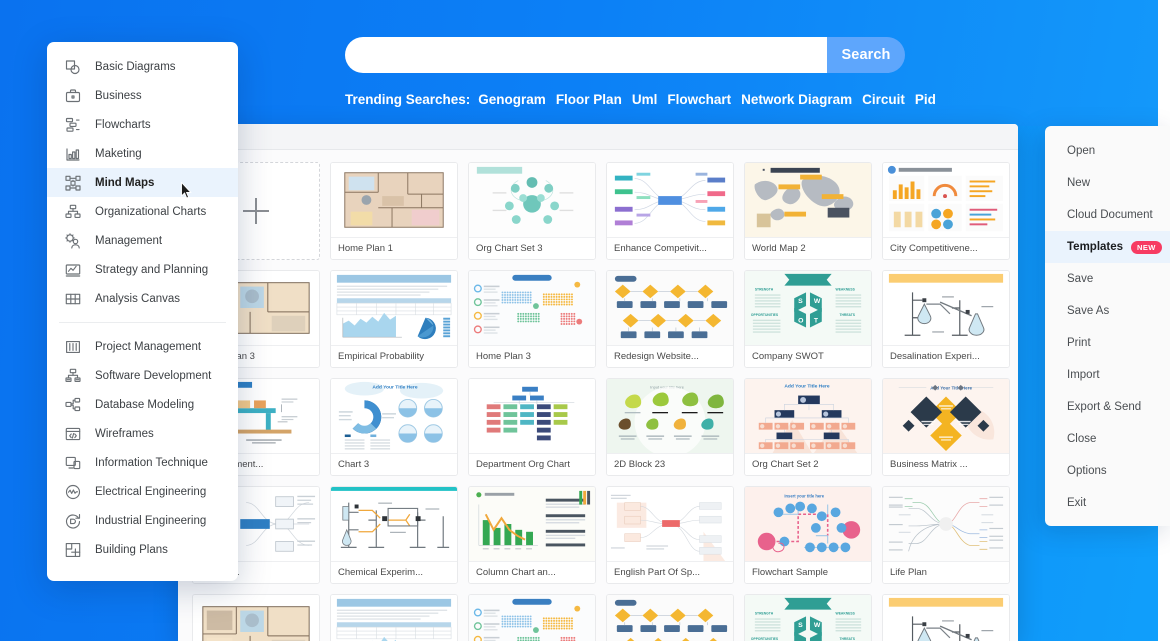  I want to click on template-card: Org Chart Set 3, so click(532, 211).